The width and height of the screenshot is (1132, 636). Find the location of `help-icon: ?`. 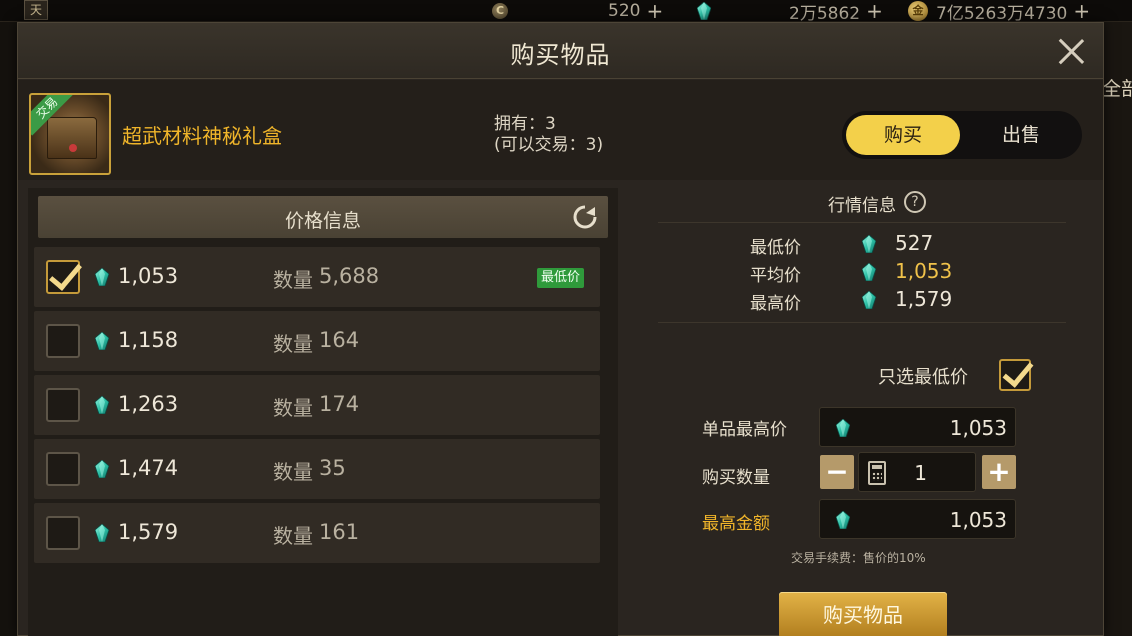

help-icon: ? is located at coordinates (915, 202).